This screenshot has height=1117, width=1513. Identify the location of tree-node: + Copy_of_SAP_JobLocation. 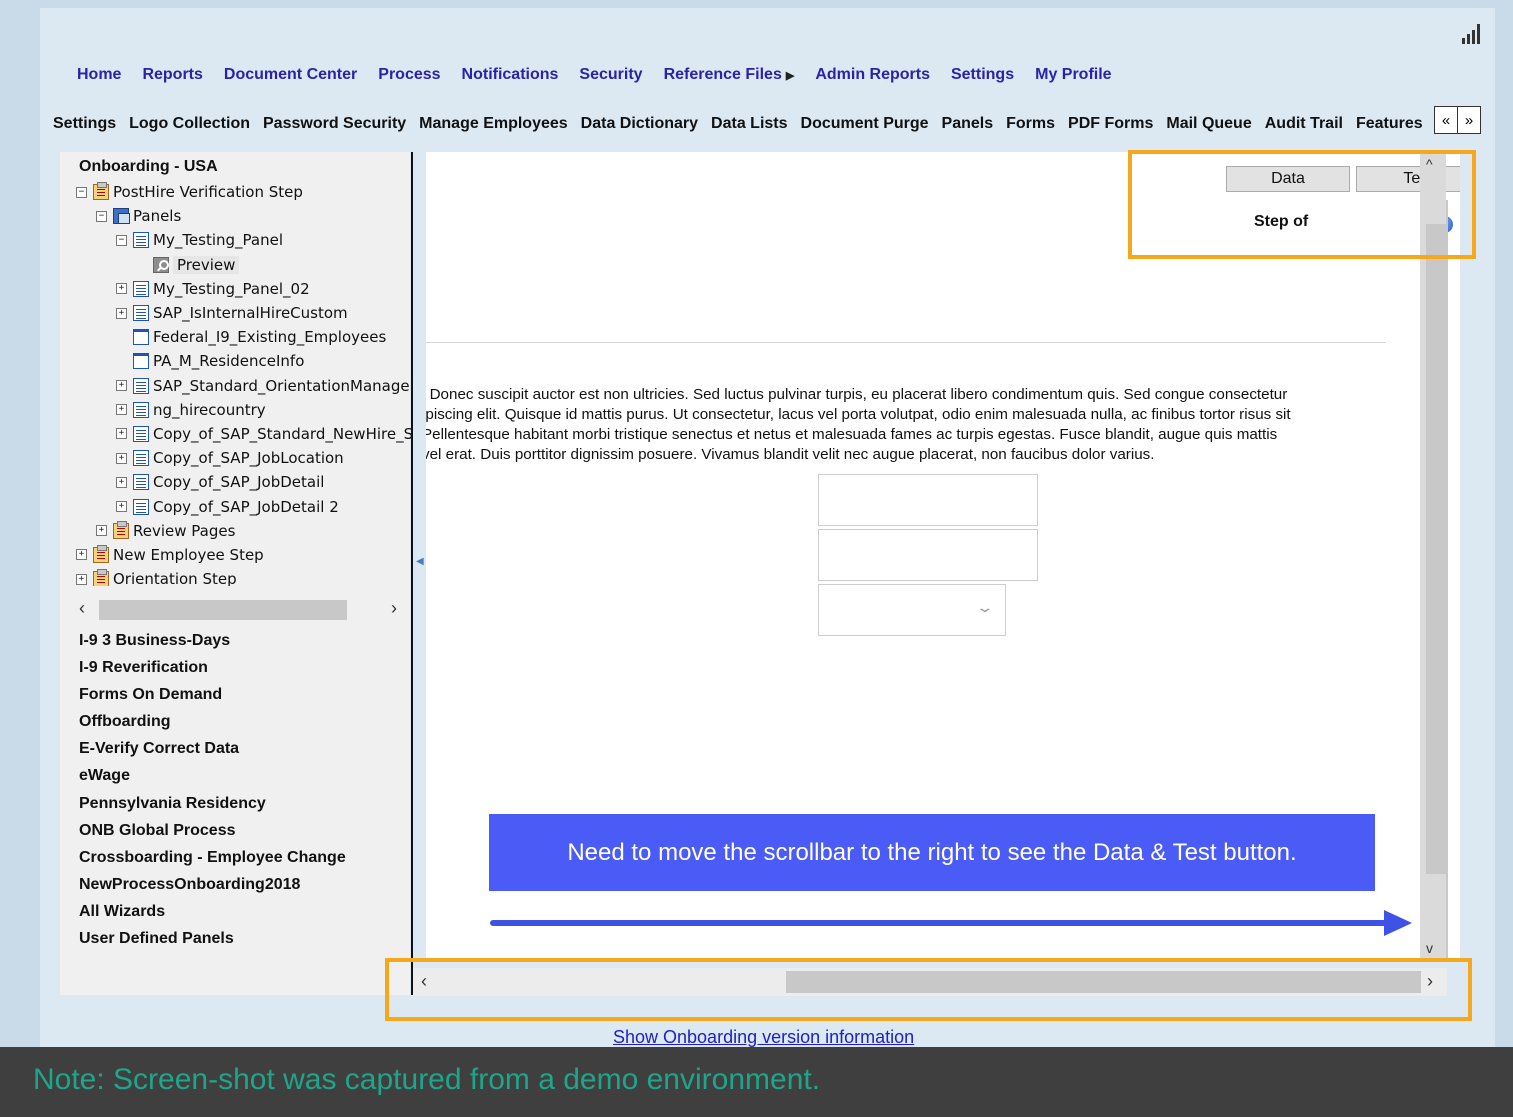
(236, 458).